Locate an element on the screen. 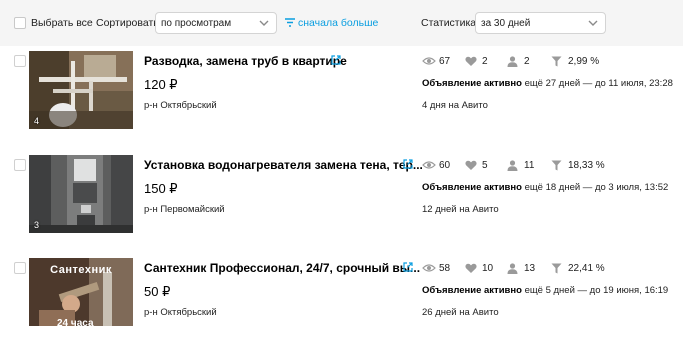  status-expiry: ещё 5 дней — до 19 июня, 16:19 is located at coordinates (596, 290).